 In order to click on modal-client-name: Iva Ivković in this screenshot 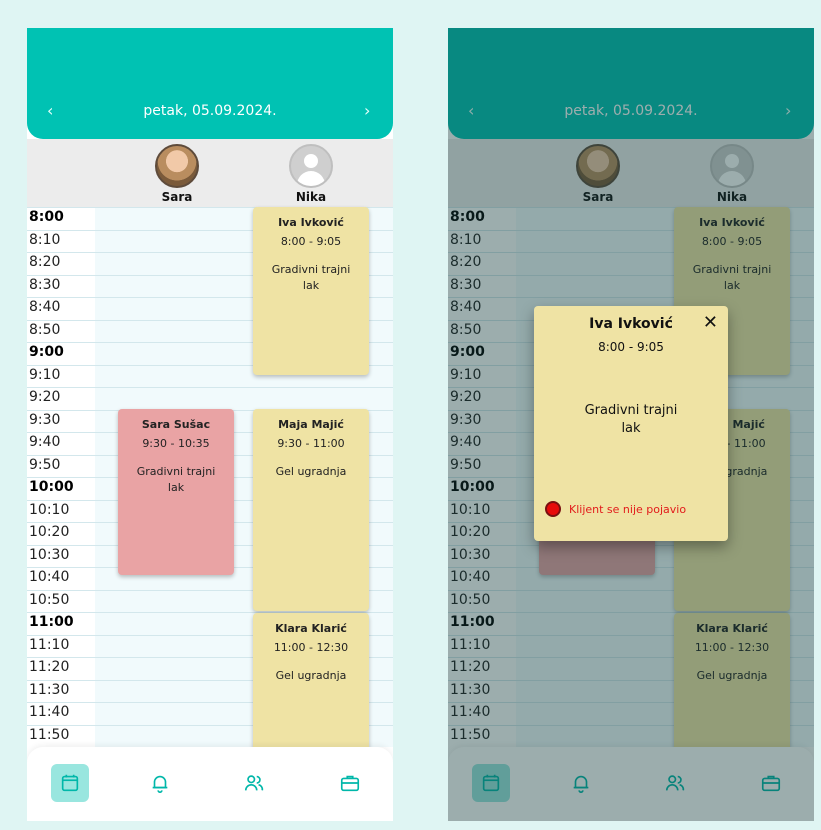, I will do `click(631, 324)`.